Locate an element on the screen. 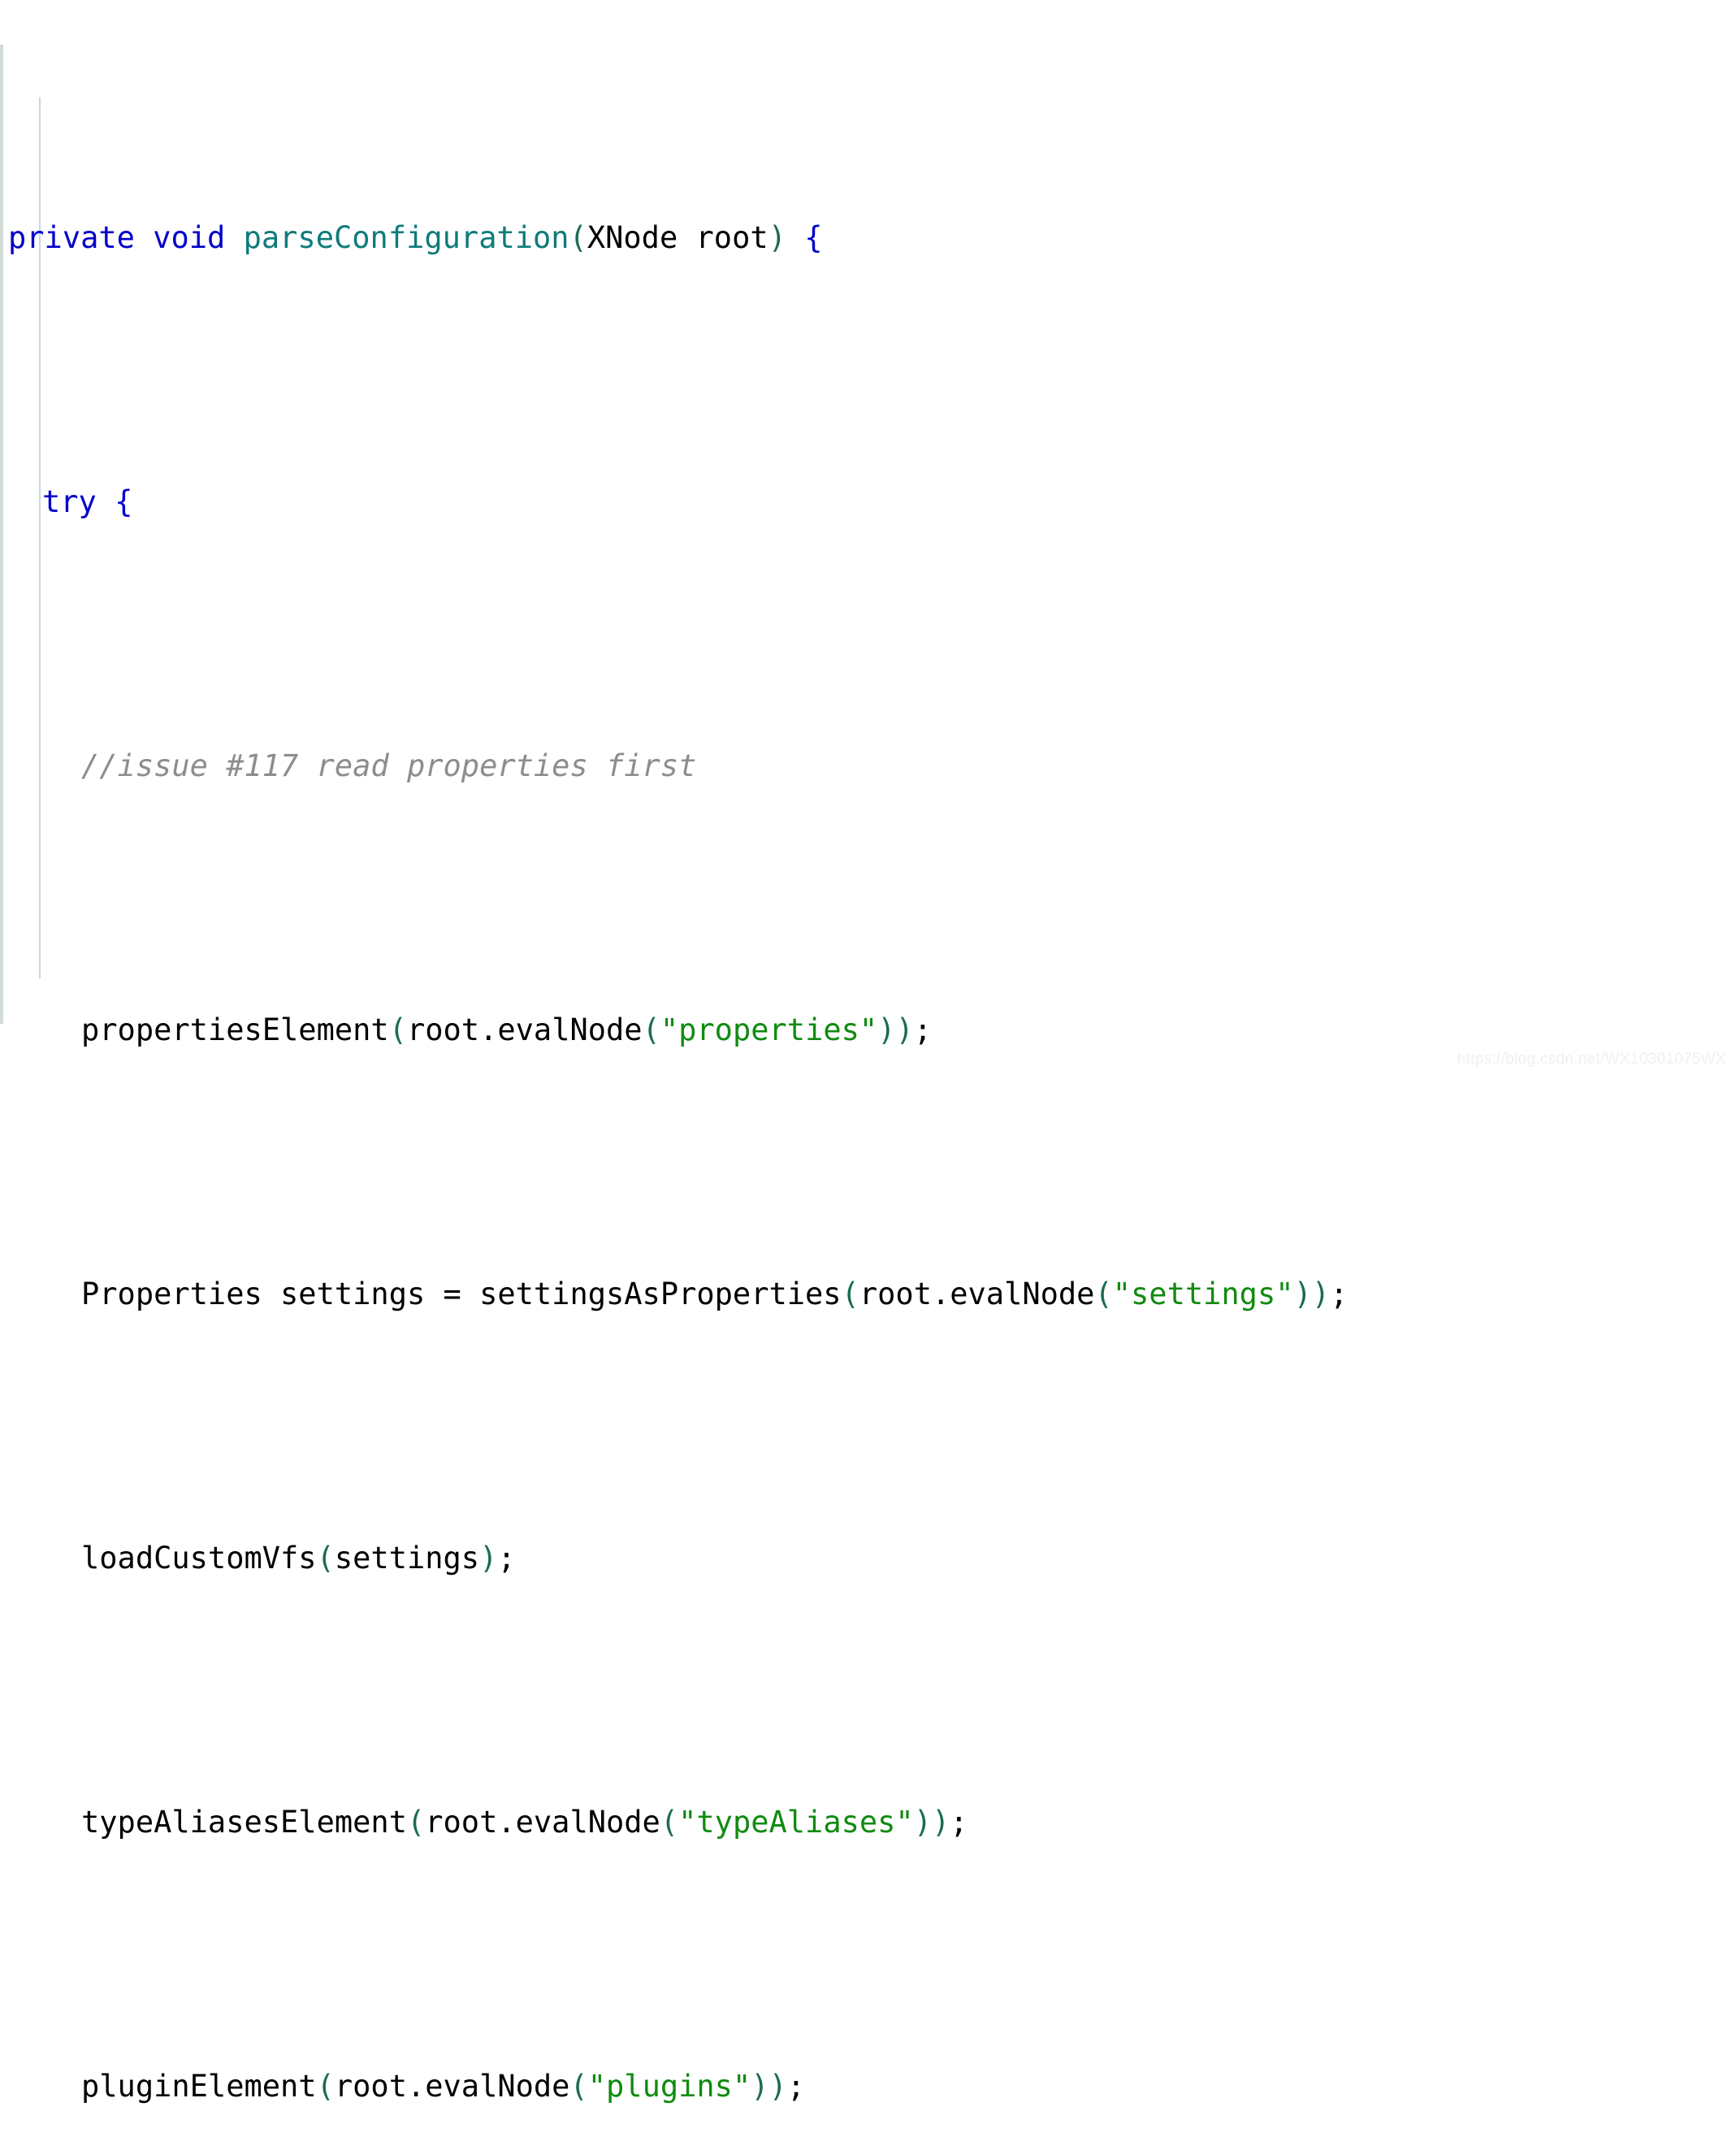  code-line: //issue #117 read properties first is located at coordinates (868, 765).